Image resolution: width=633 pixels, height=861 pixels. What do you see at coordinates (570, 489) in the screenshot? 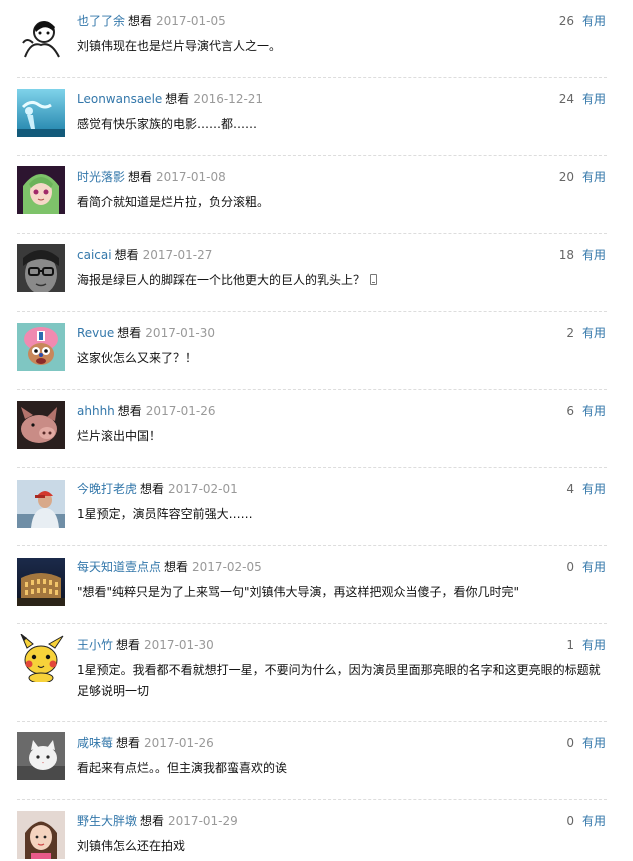
I see `vote-count: 4` at bounding box center [570, 489].